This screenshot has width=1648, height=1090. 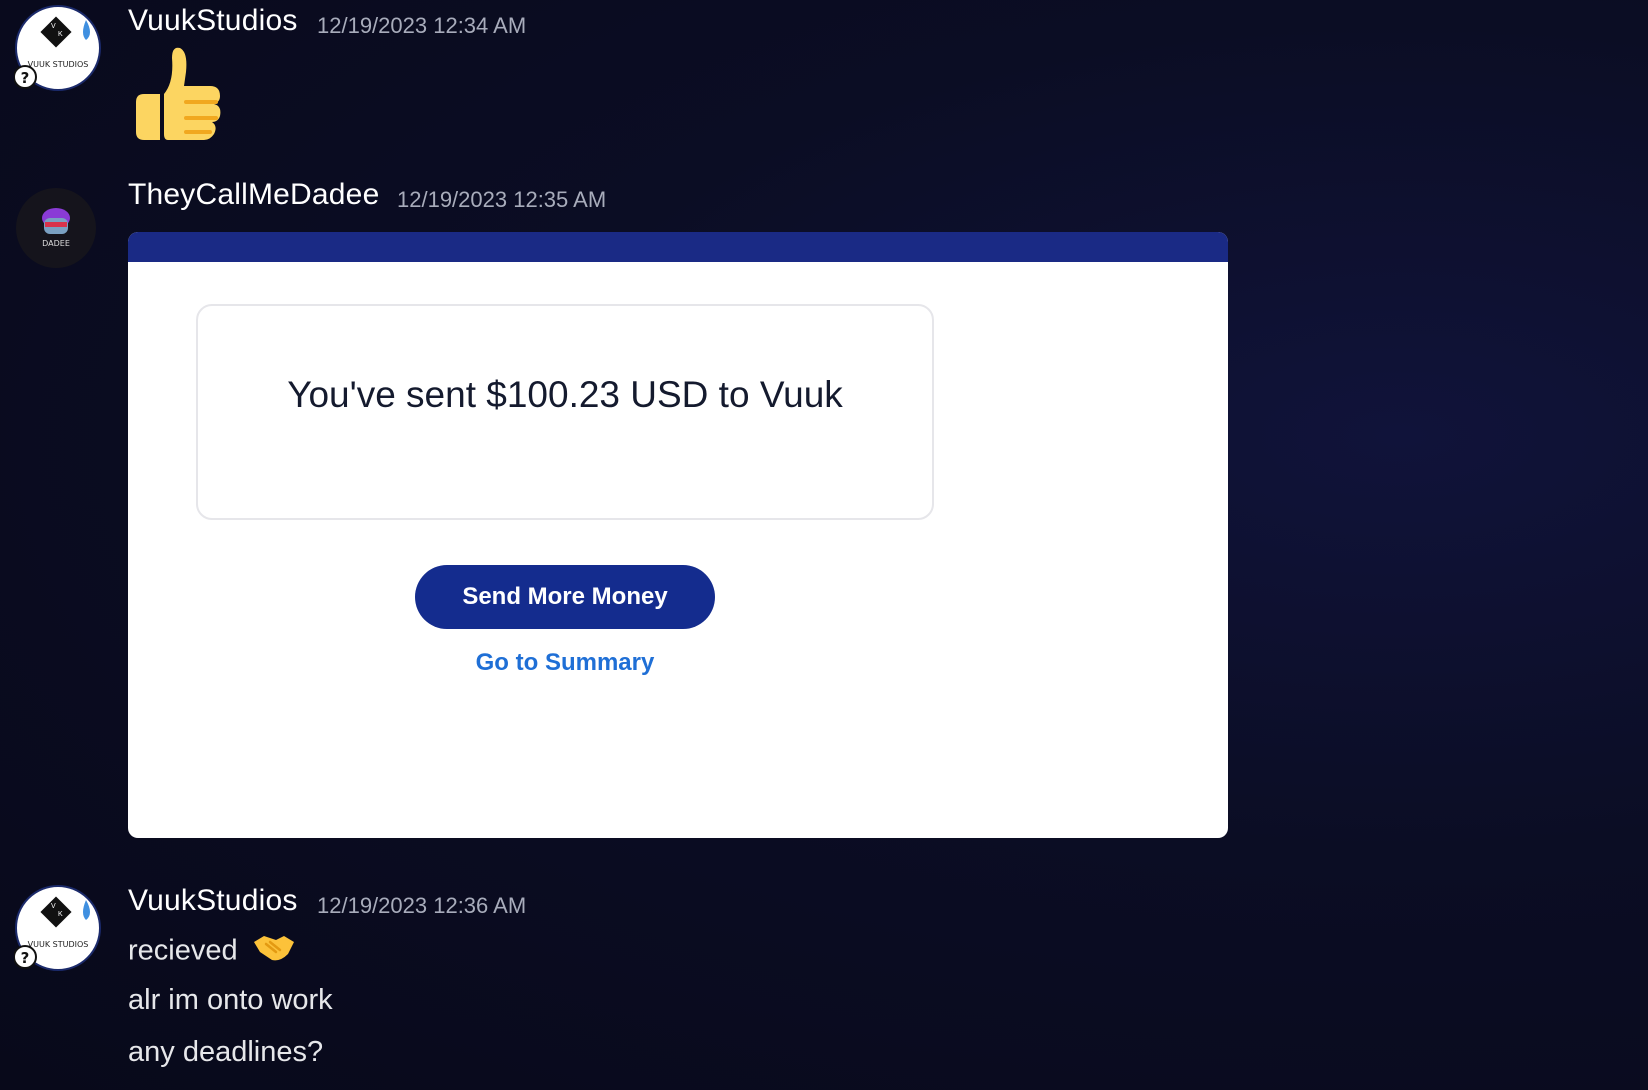 I want to click on message-timestamp: 12/19/2023 12:35 AM, so click(x=501, y=200).